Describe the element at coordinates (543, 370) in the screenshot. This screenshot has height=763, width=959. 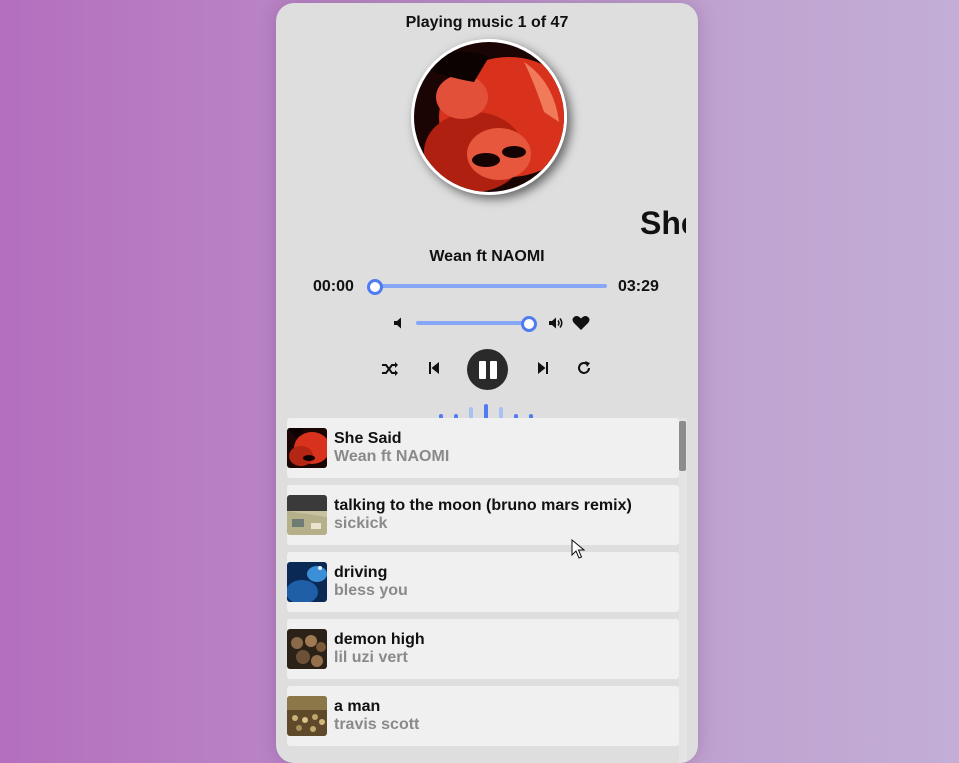
I see `skip-forward-icon` at that location.